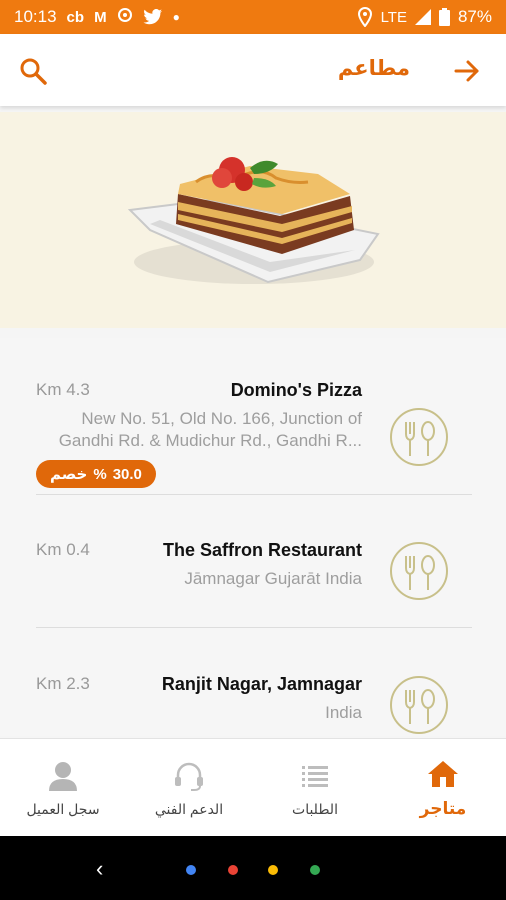 This screenshot has width=506, height=900. I want to click on discount-value: 30.0, so click(127, 474).